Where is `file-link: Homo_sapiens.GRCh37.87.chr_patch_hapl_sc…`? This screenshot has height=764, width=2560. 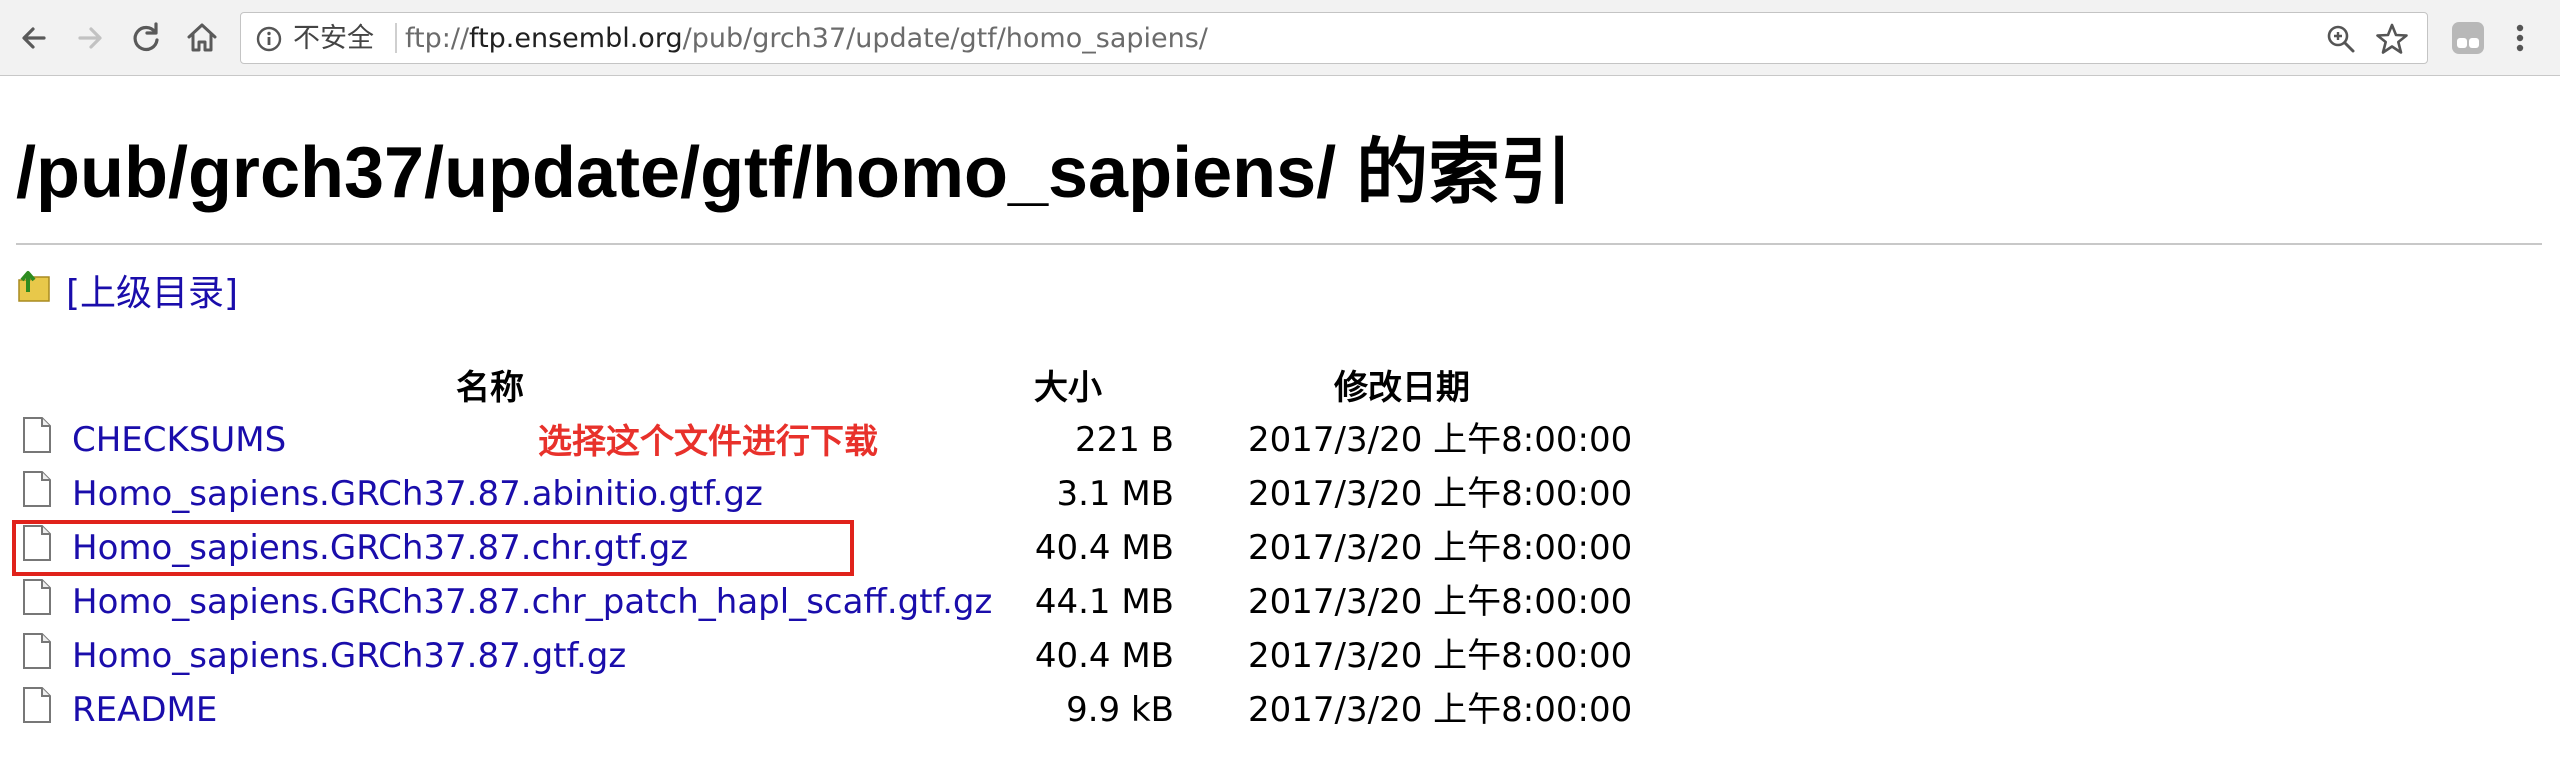 file-link: Homo_sapiens.GRCh37.87.chr_patch_hapl_sc… is located at coordinates (532, 602).